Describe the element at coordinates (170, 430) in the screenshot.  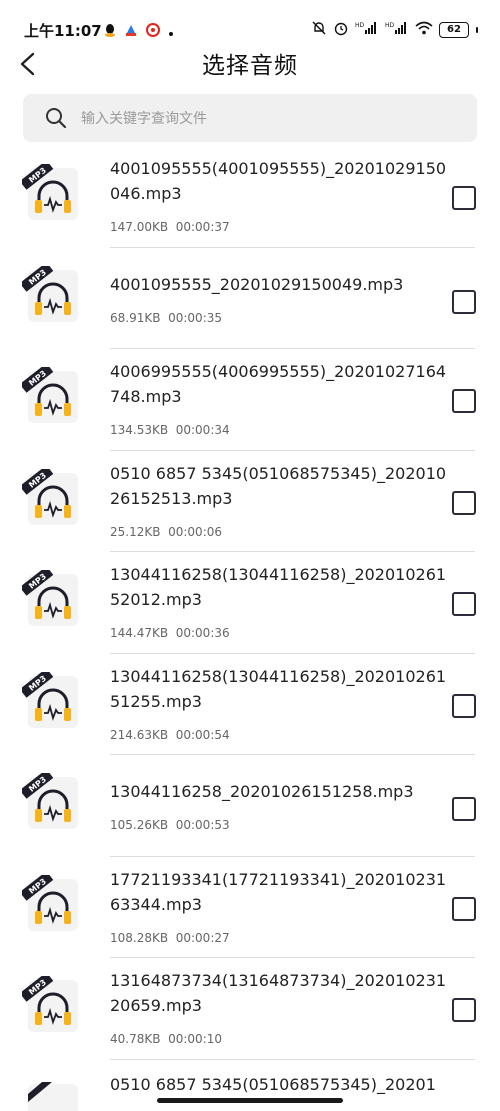
I see `file-meta: 134.53KB 00:00:34` at that location.